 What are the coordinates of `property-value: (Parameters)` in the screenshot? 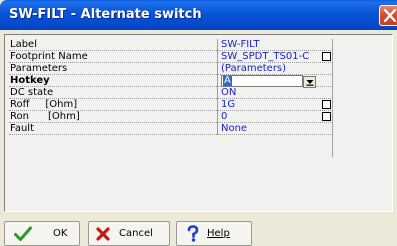 It's located at (253, 69).